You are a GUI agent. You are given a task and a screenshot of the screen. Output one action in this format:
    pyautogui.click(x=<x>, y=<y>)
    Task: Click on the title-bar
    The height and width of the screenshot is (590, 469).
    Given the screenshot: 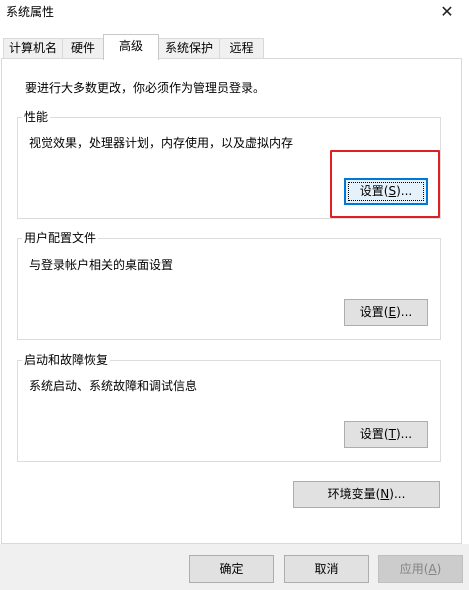 What is the action you would take?
    pyautogui.click(x=234, y=13)
    